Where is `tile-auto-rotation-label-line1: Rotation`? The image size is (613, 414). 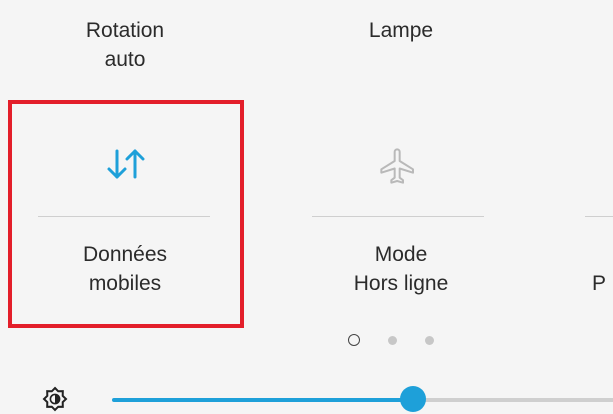
tile-auto-rotation-label-line1: Rotation is located at coordinates (125, 30).